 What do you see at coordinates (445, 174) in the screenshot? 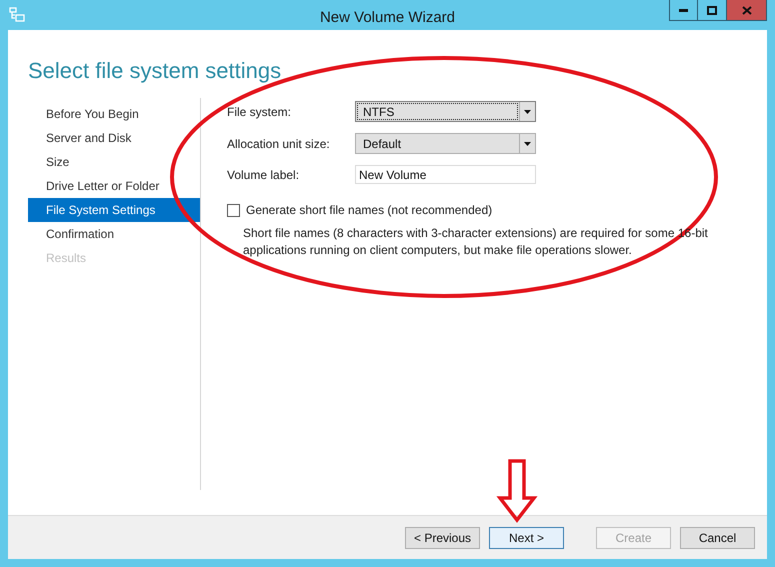
I see `input-field: New Volume` at bounding box center [445, 174].